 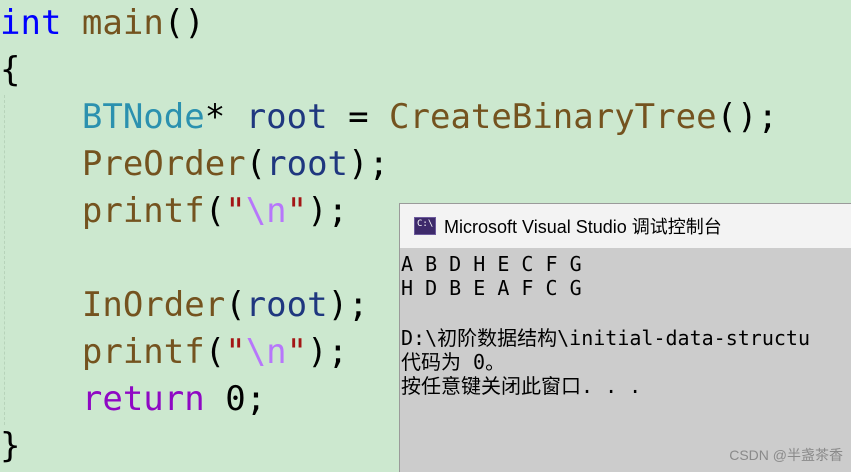 I want to click on console-line: A B D H E C F G, so click(x=491, y=264).